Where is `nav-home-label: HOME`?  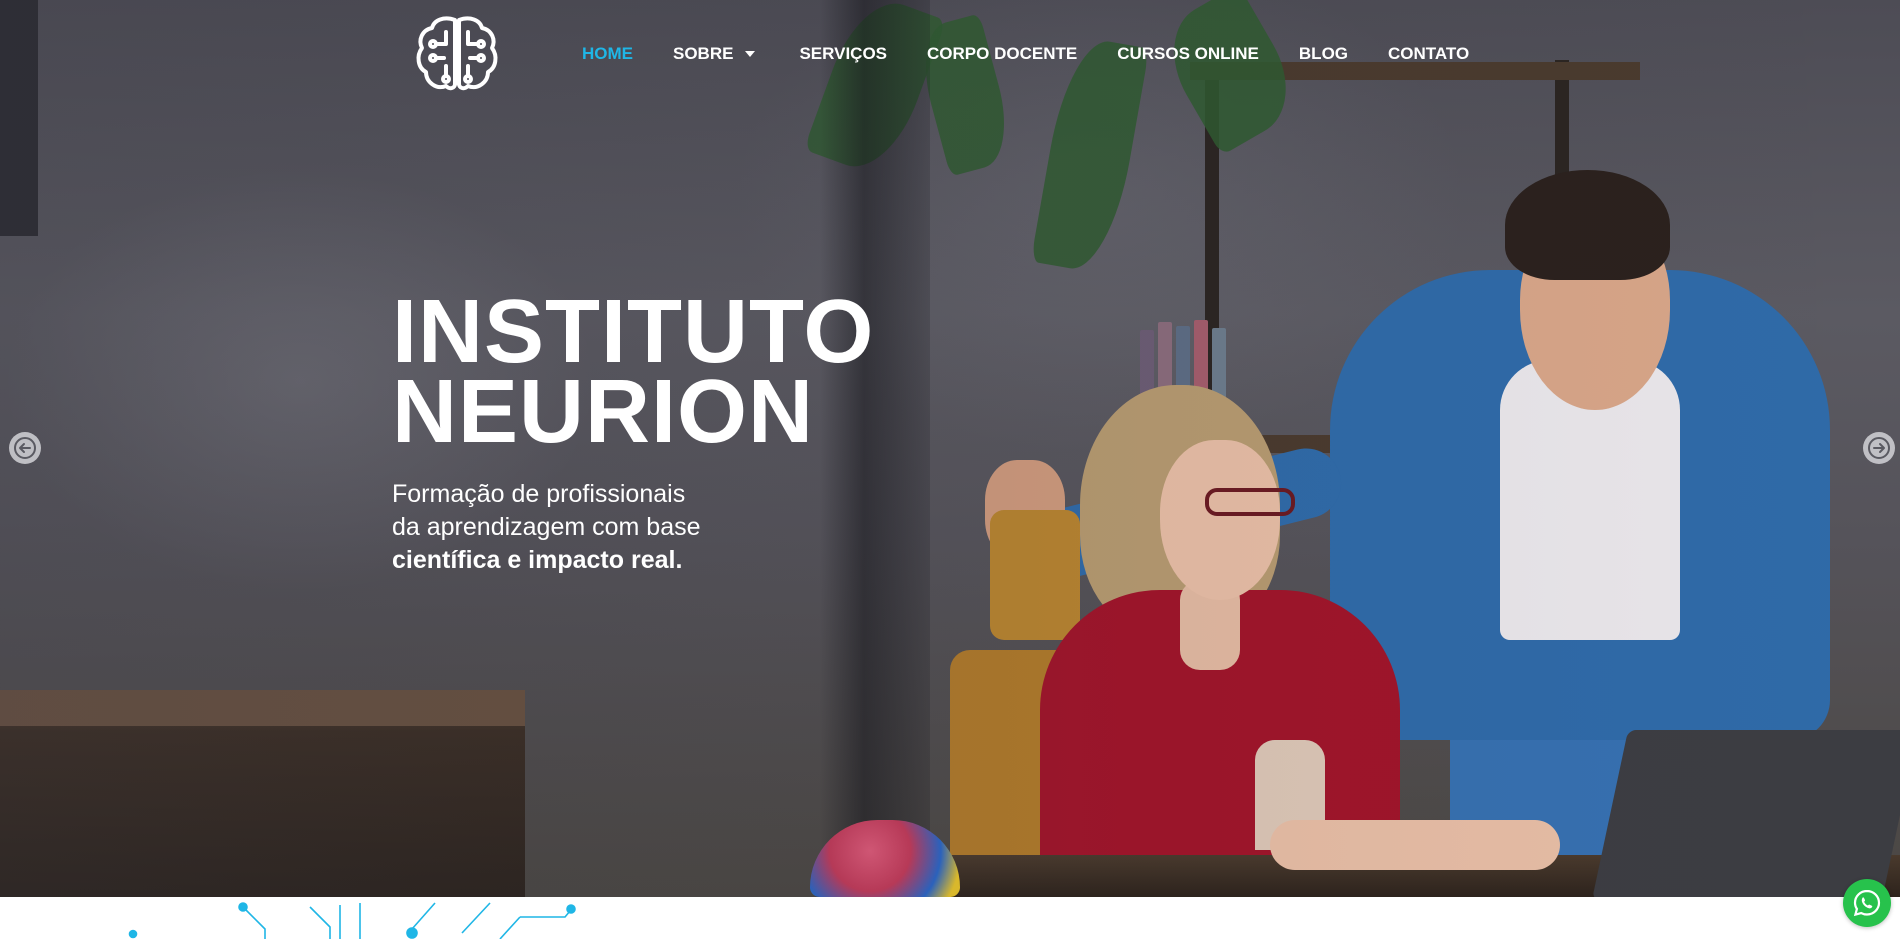 nav-home-label: HOME is located at coordinates (607, 53).